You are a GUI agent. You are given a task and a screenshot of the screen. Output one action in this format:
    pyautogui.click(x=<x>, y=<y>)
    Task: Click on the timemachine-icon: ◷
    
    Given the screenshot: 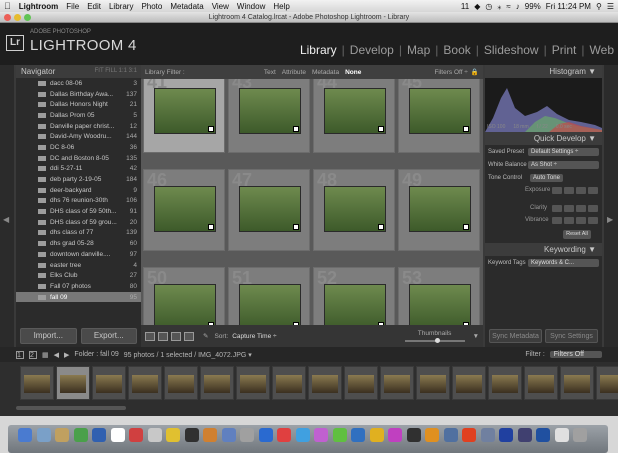 What is the action you would take?
    pyautogui.click(x=488, y=6)
    